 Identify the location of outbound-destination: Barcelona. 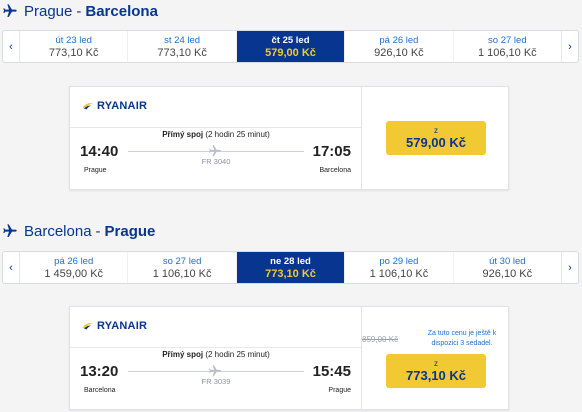
(121, 11).